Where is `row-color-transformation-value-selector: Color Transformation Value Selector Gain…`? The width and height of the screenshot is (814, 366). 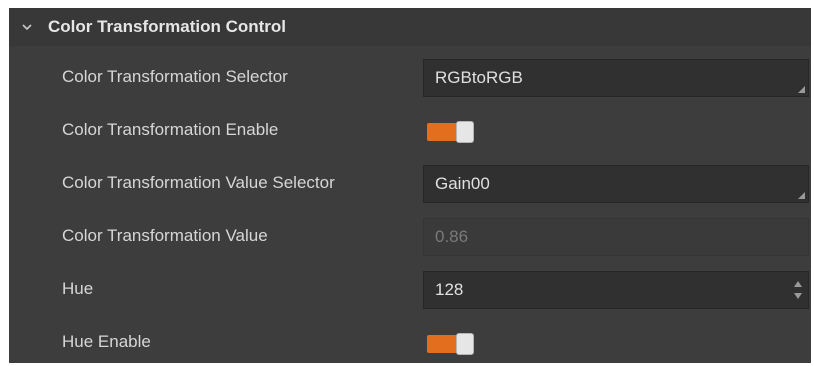 row-color-transformation-value-selector: Color Transformation Value Selector Gain… is located at coordinates (410, 184).